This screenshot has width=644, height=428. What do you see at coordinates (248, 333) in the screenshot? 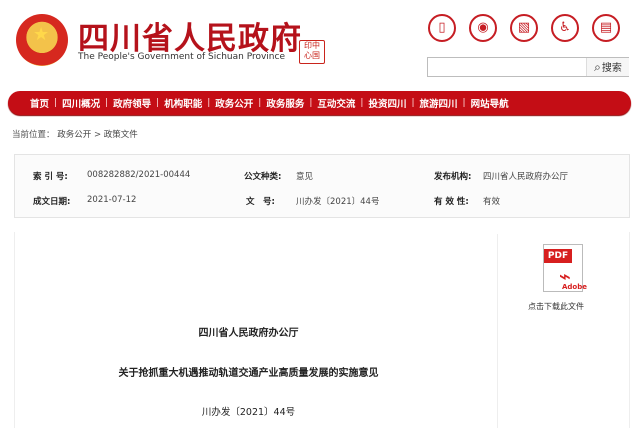
I see `document-issuer: 四川省人民政府办公厅` at bounding box center [248, 333].